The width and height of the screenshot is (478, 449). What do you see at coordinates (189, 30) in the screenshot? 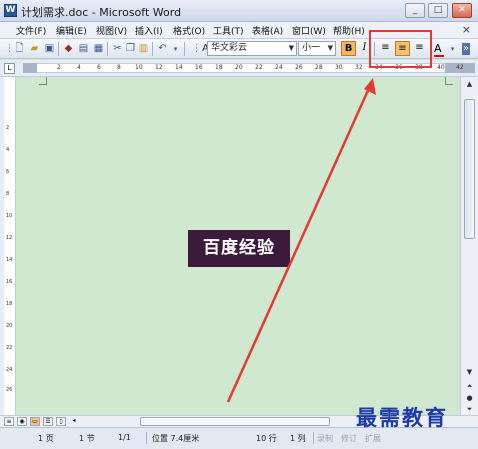
I see `menu-format: 格式(O)` at bounding box center [189, 30].